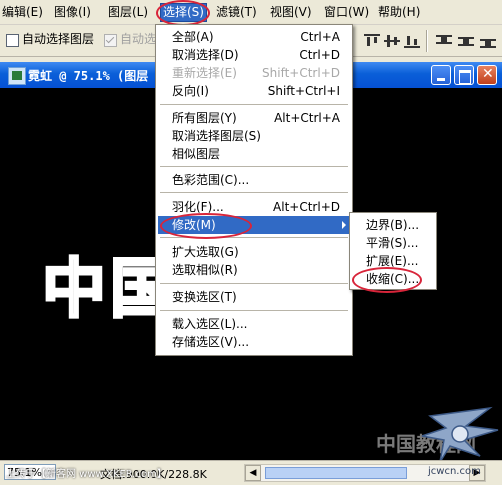 This screenshot has width=502, height=485. Describe the element at coordinates (254, 136) in the screenshot. I see `menu-item-deselect-layers: 取消选择图层(S)` at that location.